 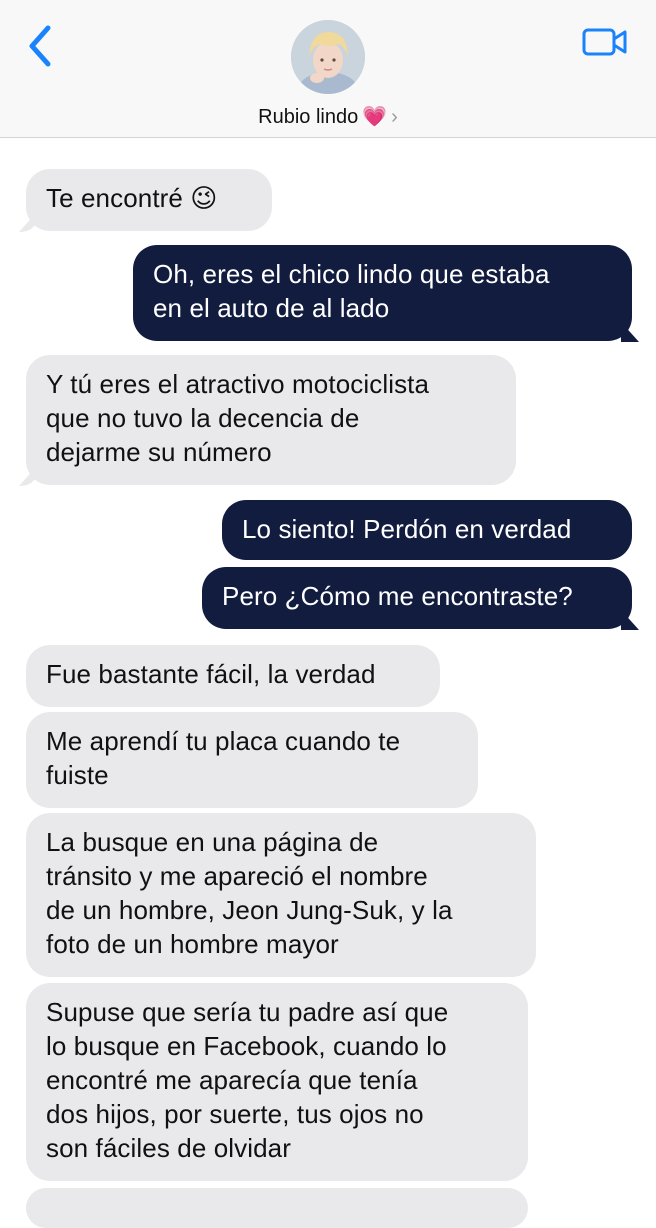 I want to click on back-chevron-icon, so click(x=40, y=46).